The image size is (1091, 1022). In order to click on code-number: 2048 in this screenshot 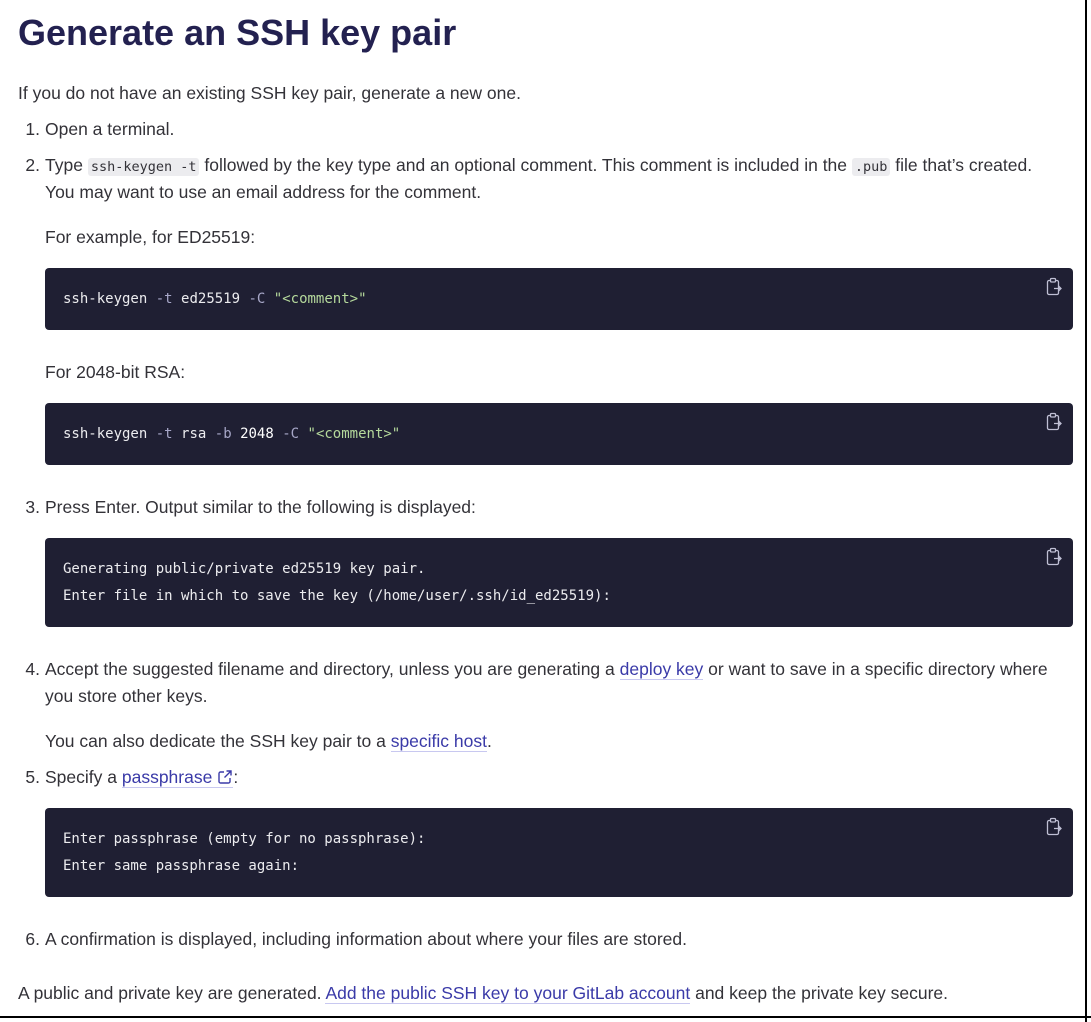, I will do `click(257, 434)`.